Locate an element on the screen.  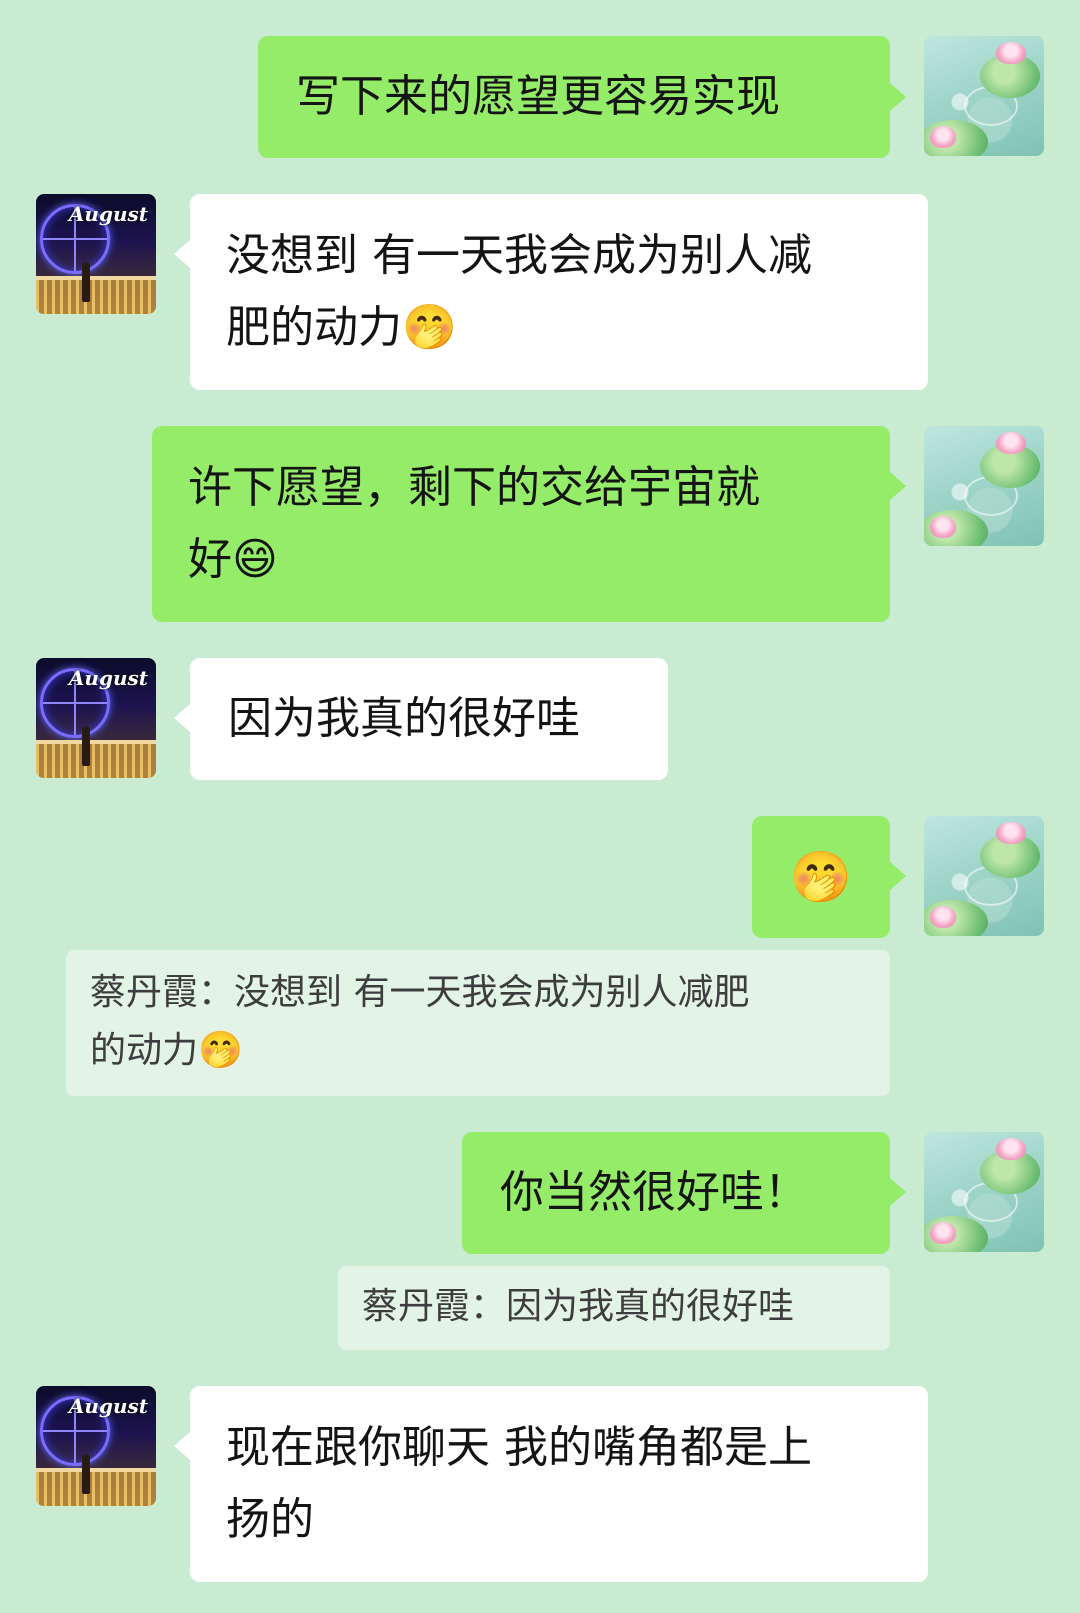
quoted-reply: 蔡丹霞：没想到 有一天我会成为别人减肥 的动力🤭 is located at coordinates (478, 1023).